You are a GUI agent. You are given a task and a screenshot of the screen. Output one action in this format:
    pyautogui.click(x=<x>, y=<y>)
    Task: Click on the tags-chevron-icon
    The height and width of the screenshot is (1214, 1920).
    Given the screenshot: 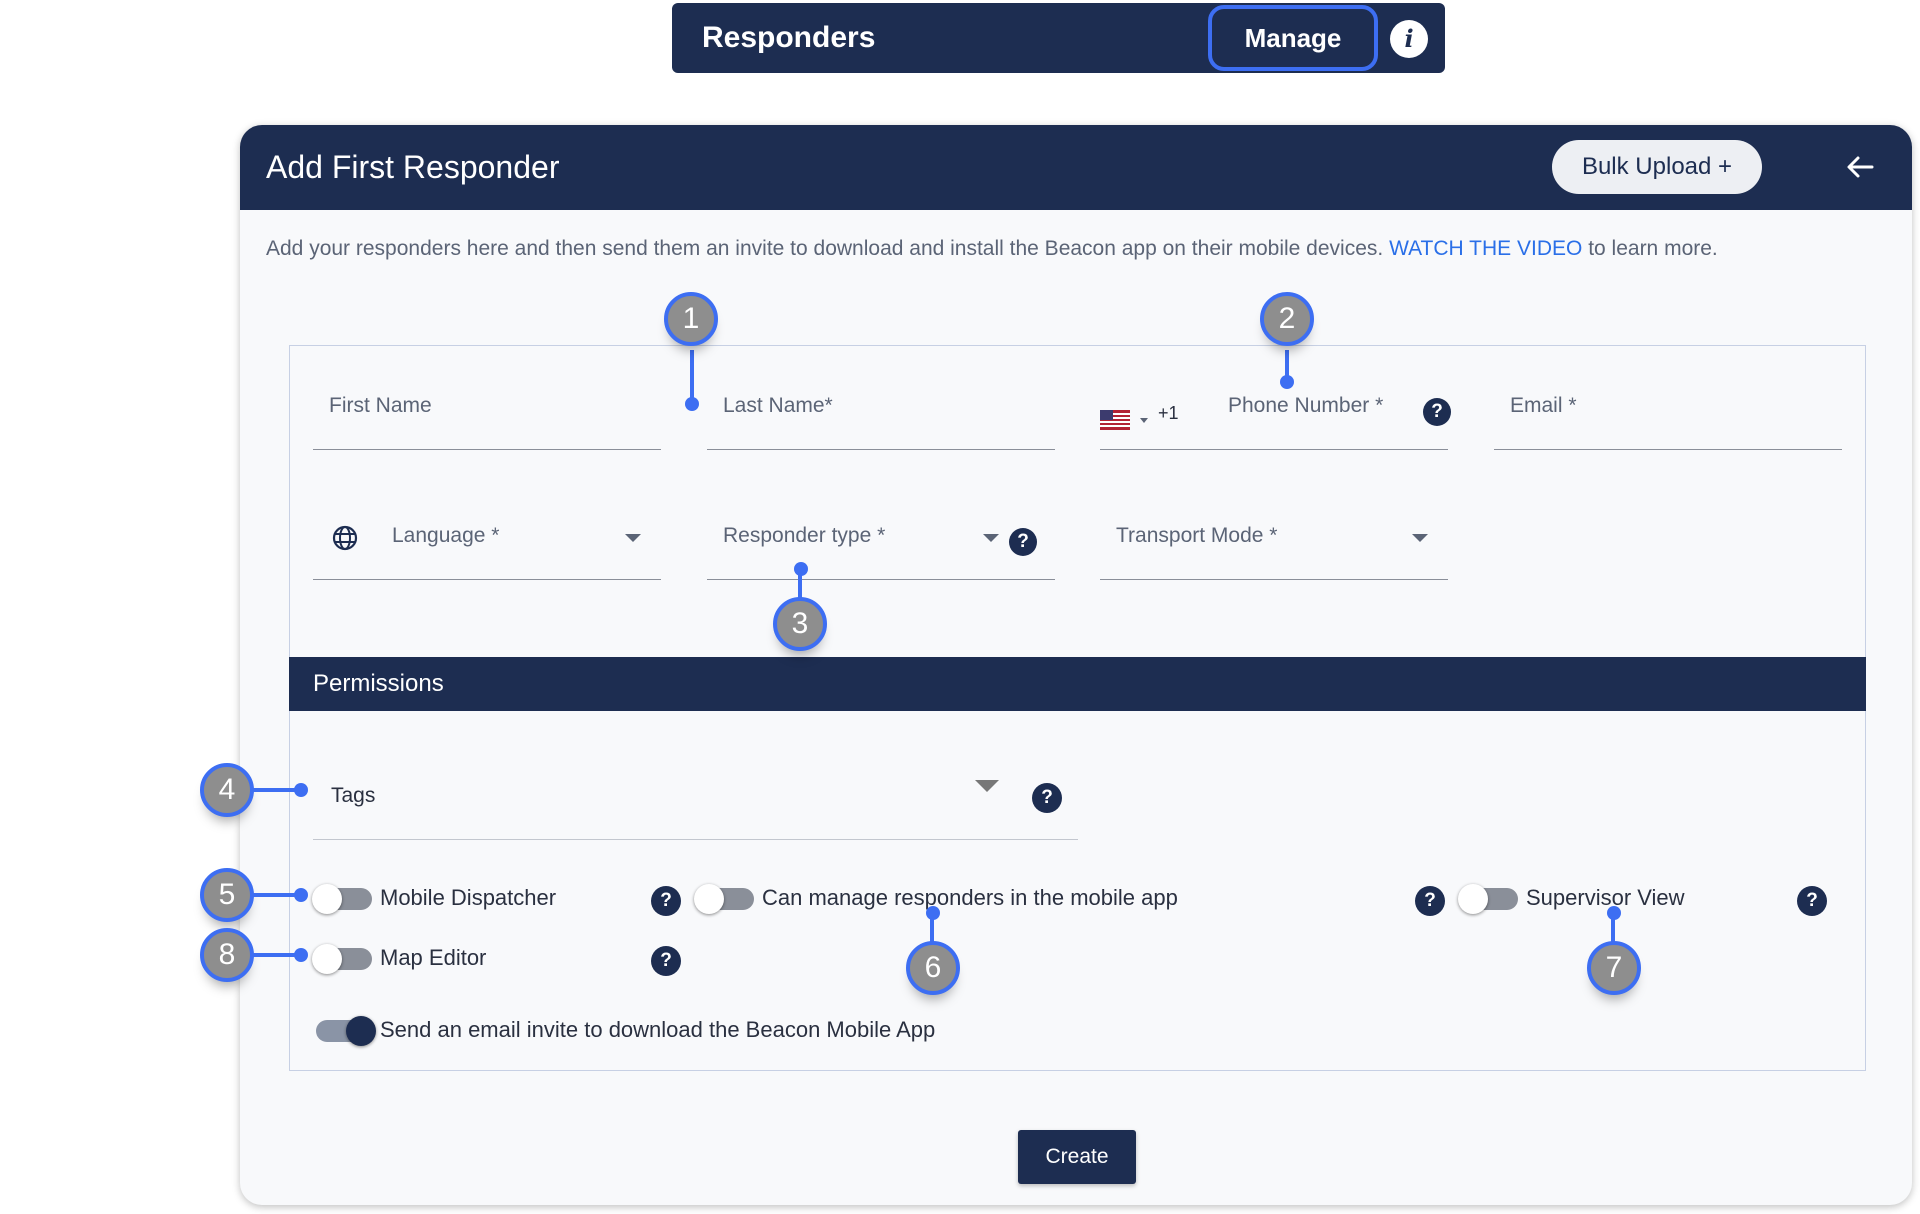 What is the action you would take?
    pyautogui.click(x=987, y=786)
    